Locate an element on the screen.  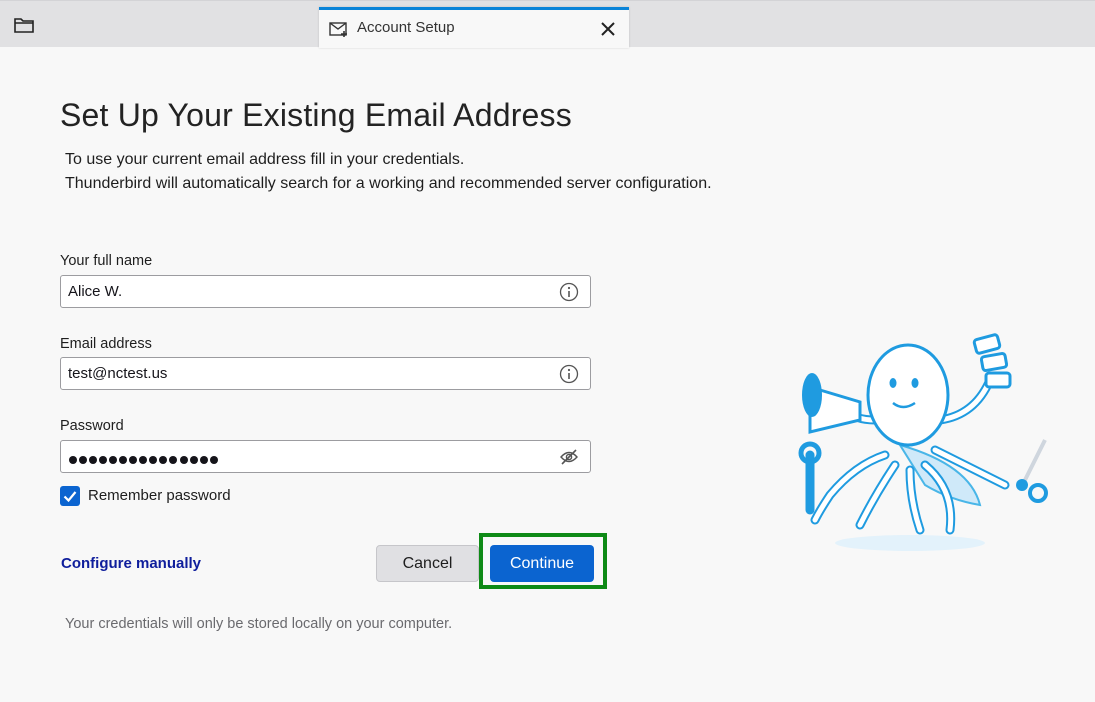
email-label: Email address is located at coordinates (106, 344).